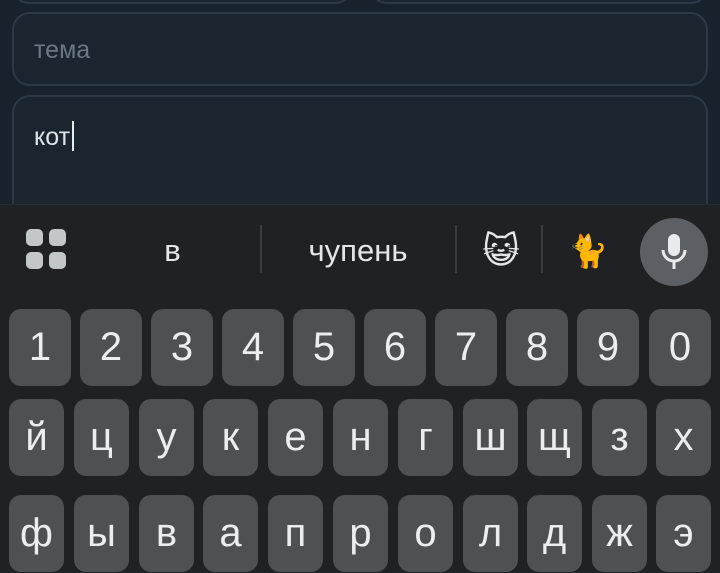 The image size is (720, 573). What do you see at coordinates (588, 251) in the screenshot?
I see `emoji-suggestion-cat: 🐈` at bounding box center [588, 251].